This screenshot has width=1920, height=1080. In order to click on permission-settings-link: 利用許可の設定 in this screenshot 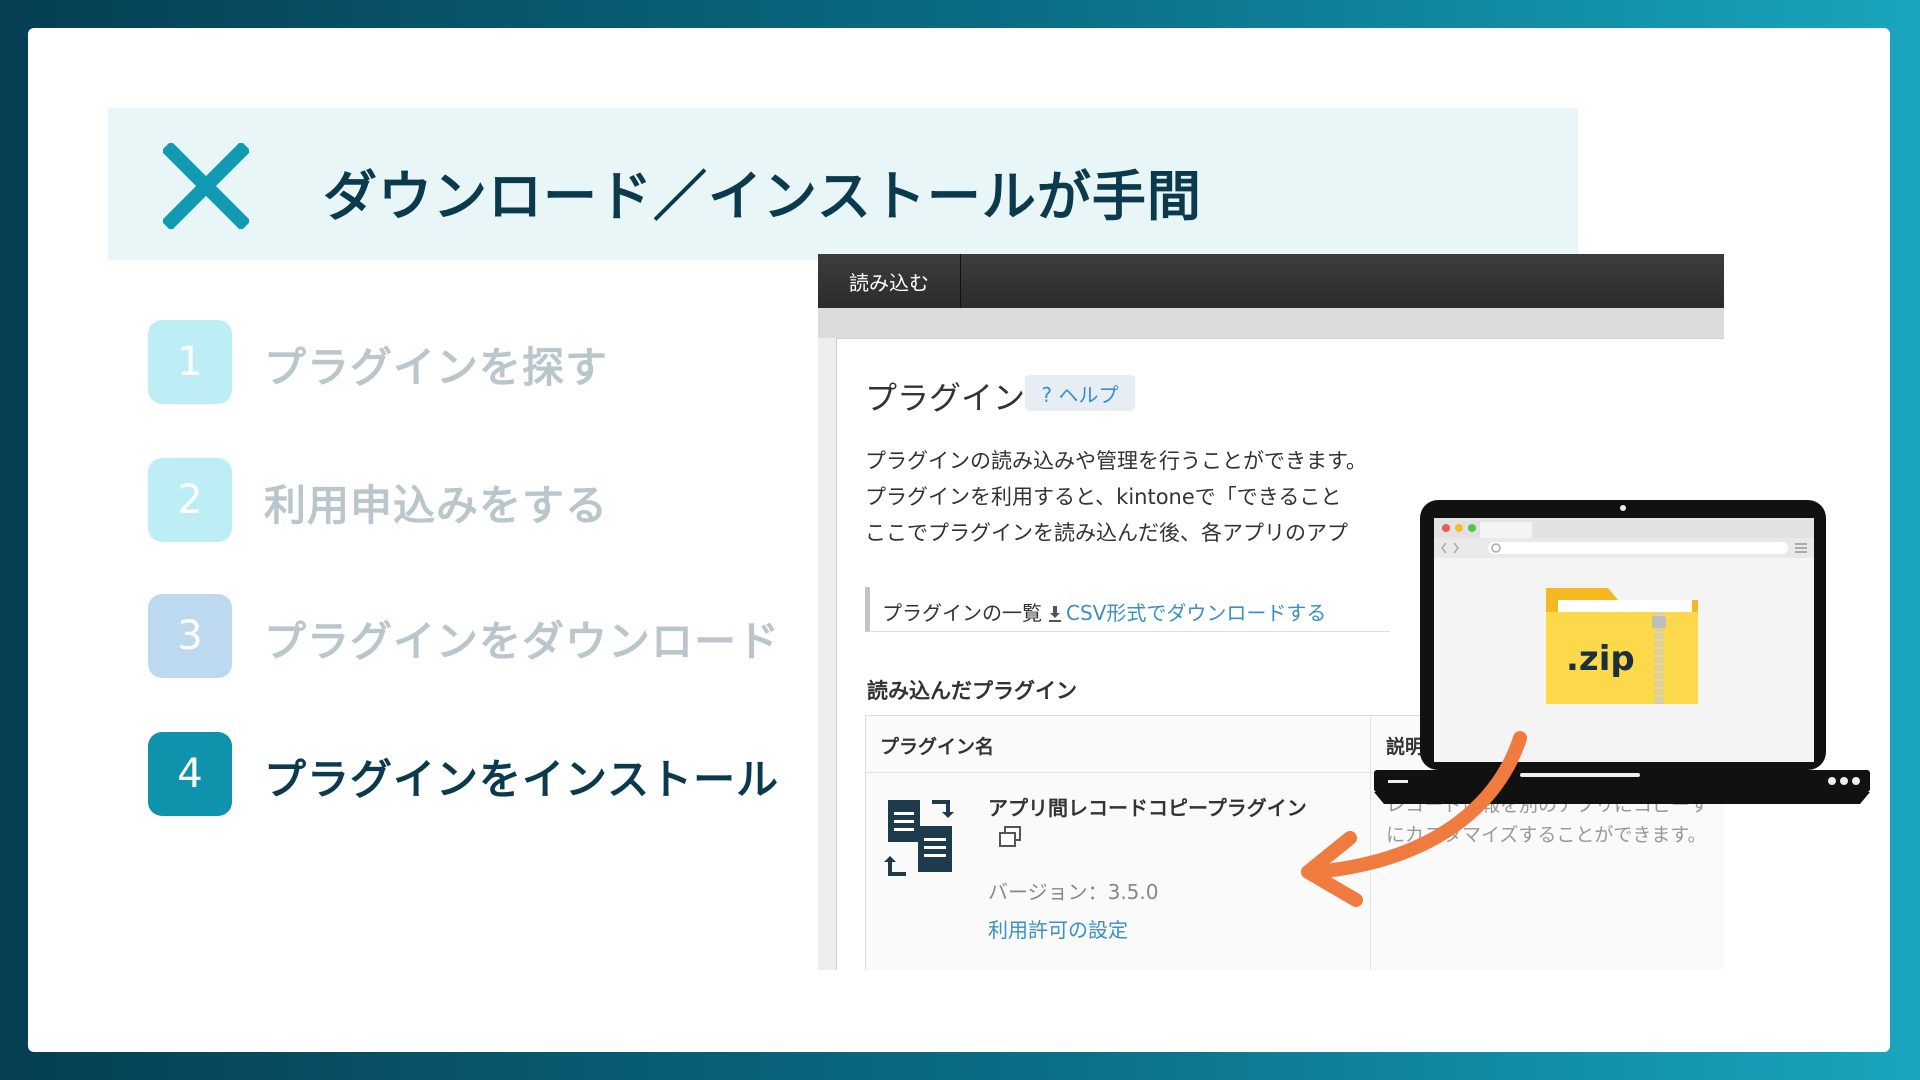, I will do `click(1058, 928)`.